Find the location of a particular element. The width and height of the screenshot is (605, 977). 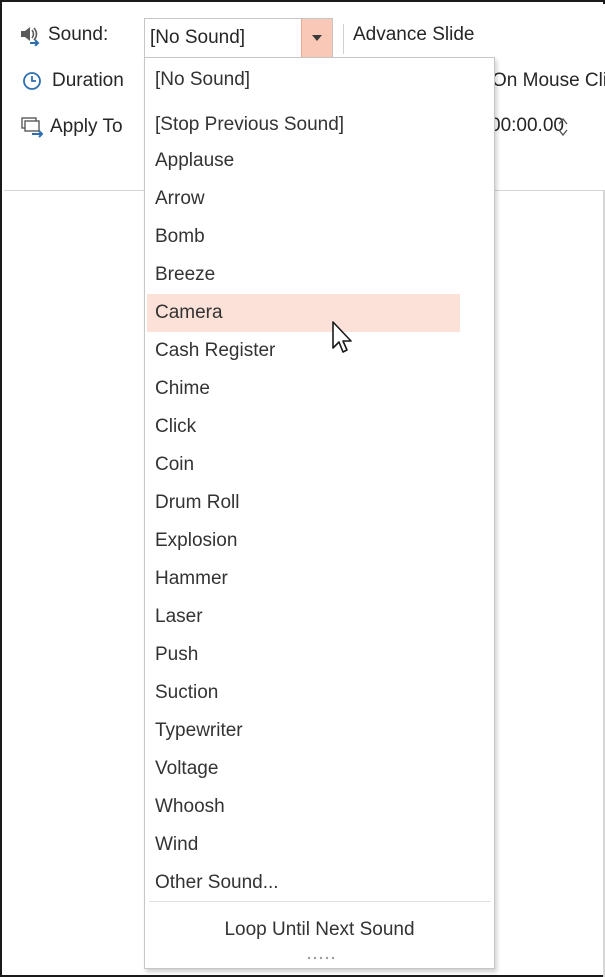

resize-grip is located at coordinates (321, 958).